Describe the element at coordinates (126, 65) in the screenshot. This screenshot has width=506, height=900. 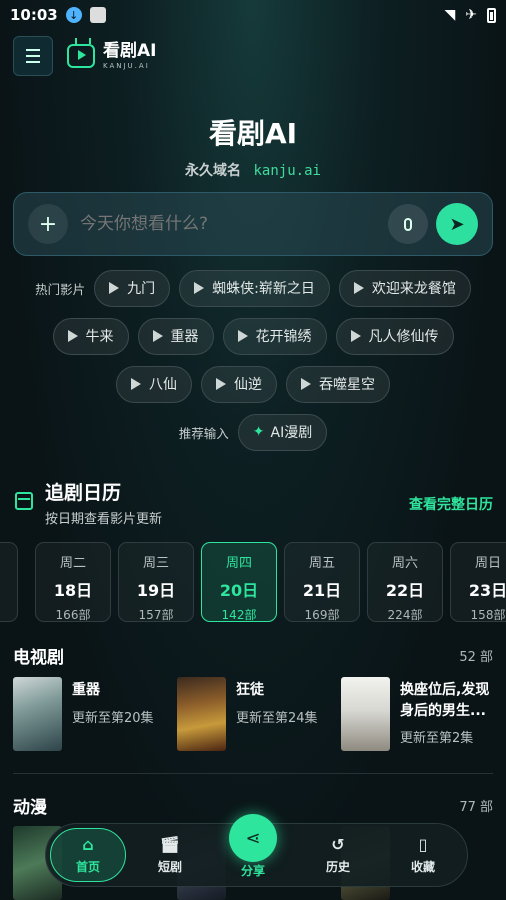
I see `logo-subtitle: KANJU.AI` at that location.